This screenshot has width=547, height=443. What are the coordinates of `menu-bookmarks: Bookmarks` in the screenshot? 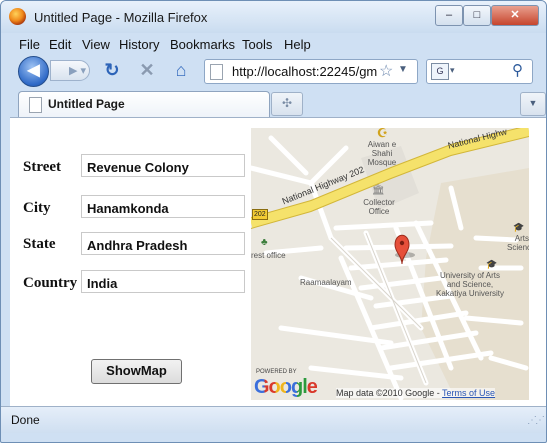 It's located at (202, 44).